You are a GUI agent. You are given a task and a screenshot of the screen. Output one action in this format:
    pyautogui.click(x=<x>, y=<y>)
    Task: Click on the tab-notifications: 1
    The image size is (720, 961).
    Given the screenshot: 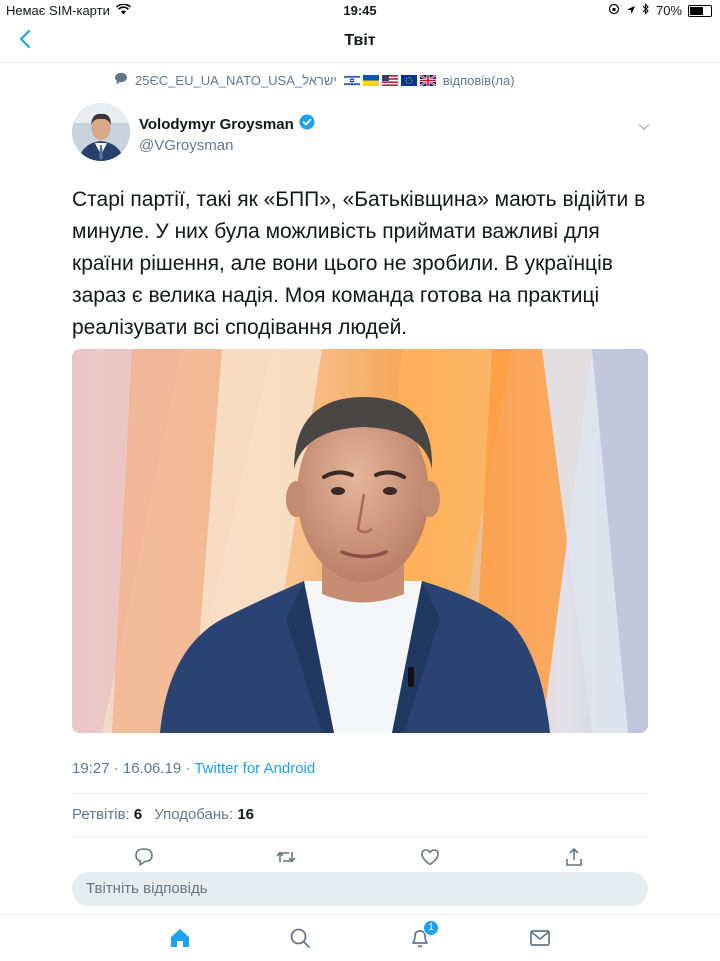 What is the action you would take?
    pyautogui.click(x=423, y=935)
    